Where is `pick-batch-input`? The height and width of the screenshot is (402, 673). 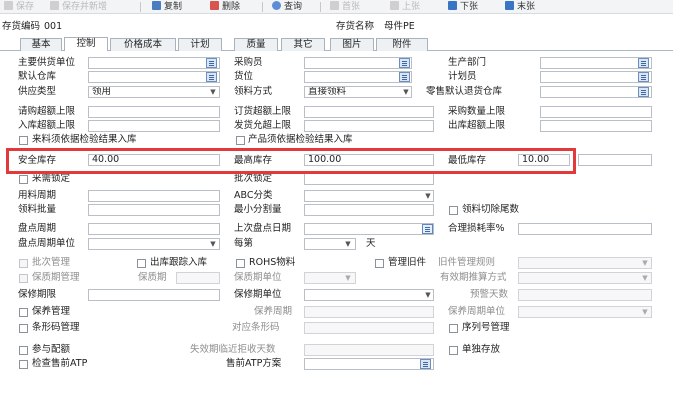 pick-batch-input is located at coordinates (154, 210).